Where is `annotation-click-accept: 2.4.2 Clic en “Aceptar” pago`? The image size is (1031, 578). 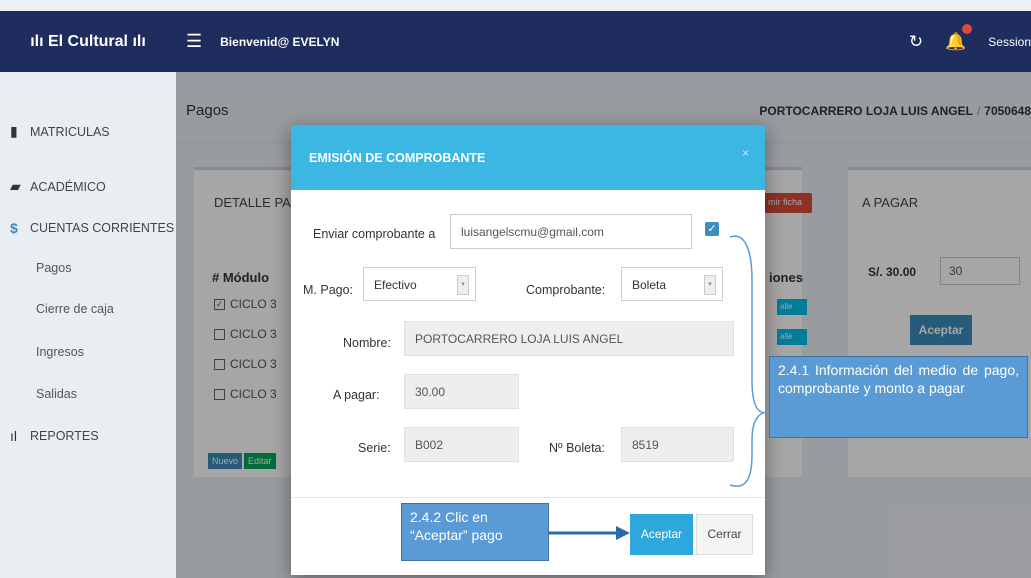
annotation-click-accept: 2.4.2 Clic en “Aceptar” pago is located at coordinates (475, 532).